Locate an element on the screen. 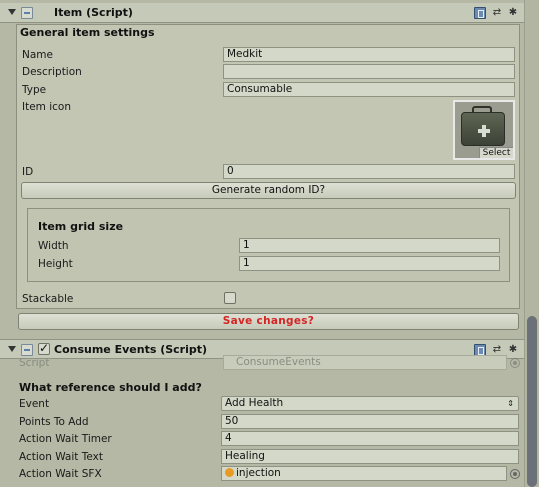 The image size is (539, 487). script-label: Script is located at coordinates (34, 363).